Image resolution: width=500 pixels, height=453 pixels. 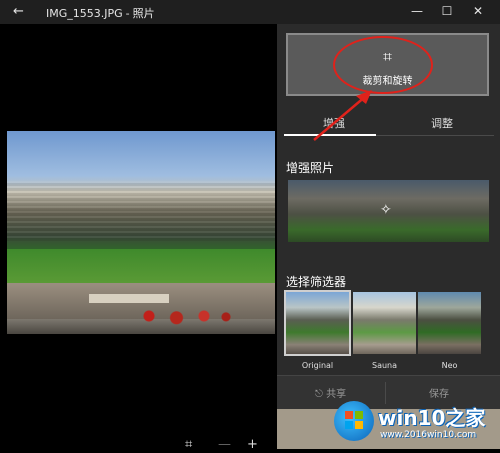 What do you see at coordinates (449, 323) in the screenshot?
I see `filter-neo` at bounding box center [449, 323].